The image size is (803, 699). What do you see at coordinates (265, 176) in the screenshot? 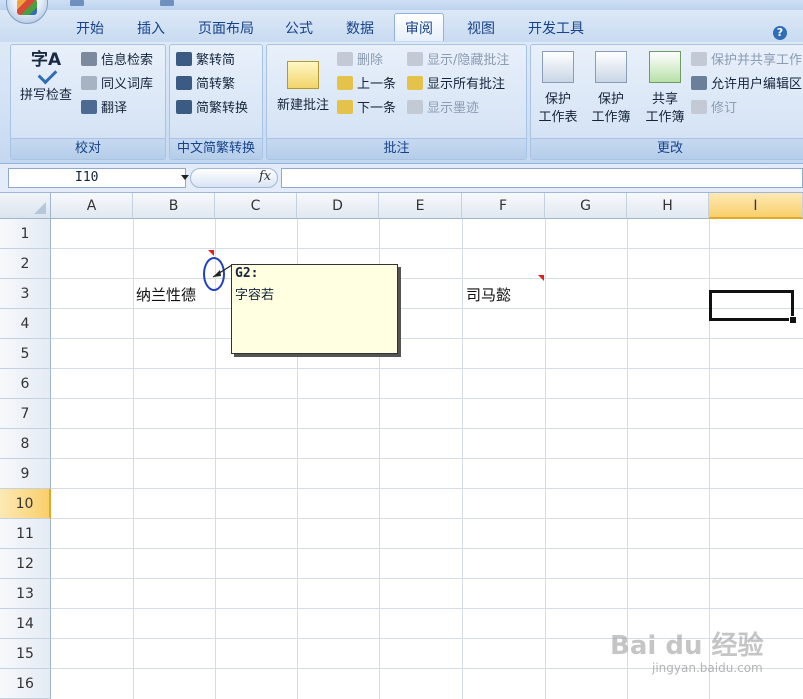
I see `insert-function-button: fx` at bounding box center [265, 176].